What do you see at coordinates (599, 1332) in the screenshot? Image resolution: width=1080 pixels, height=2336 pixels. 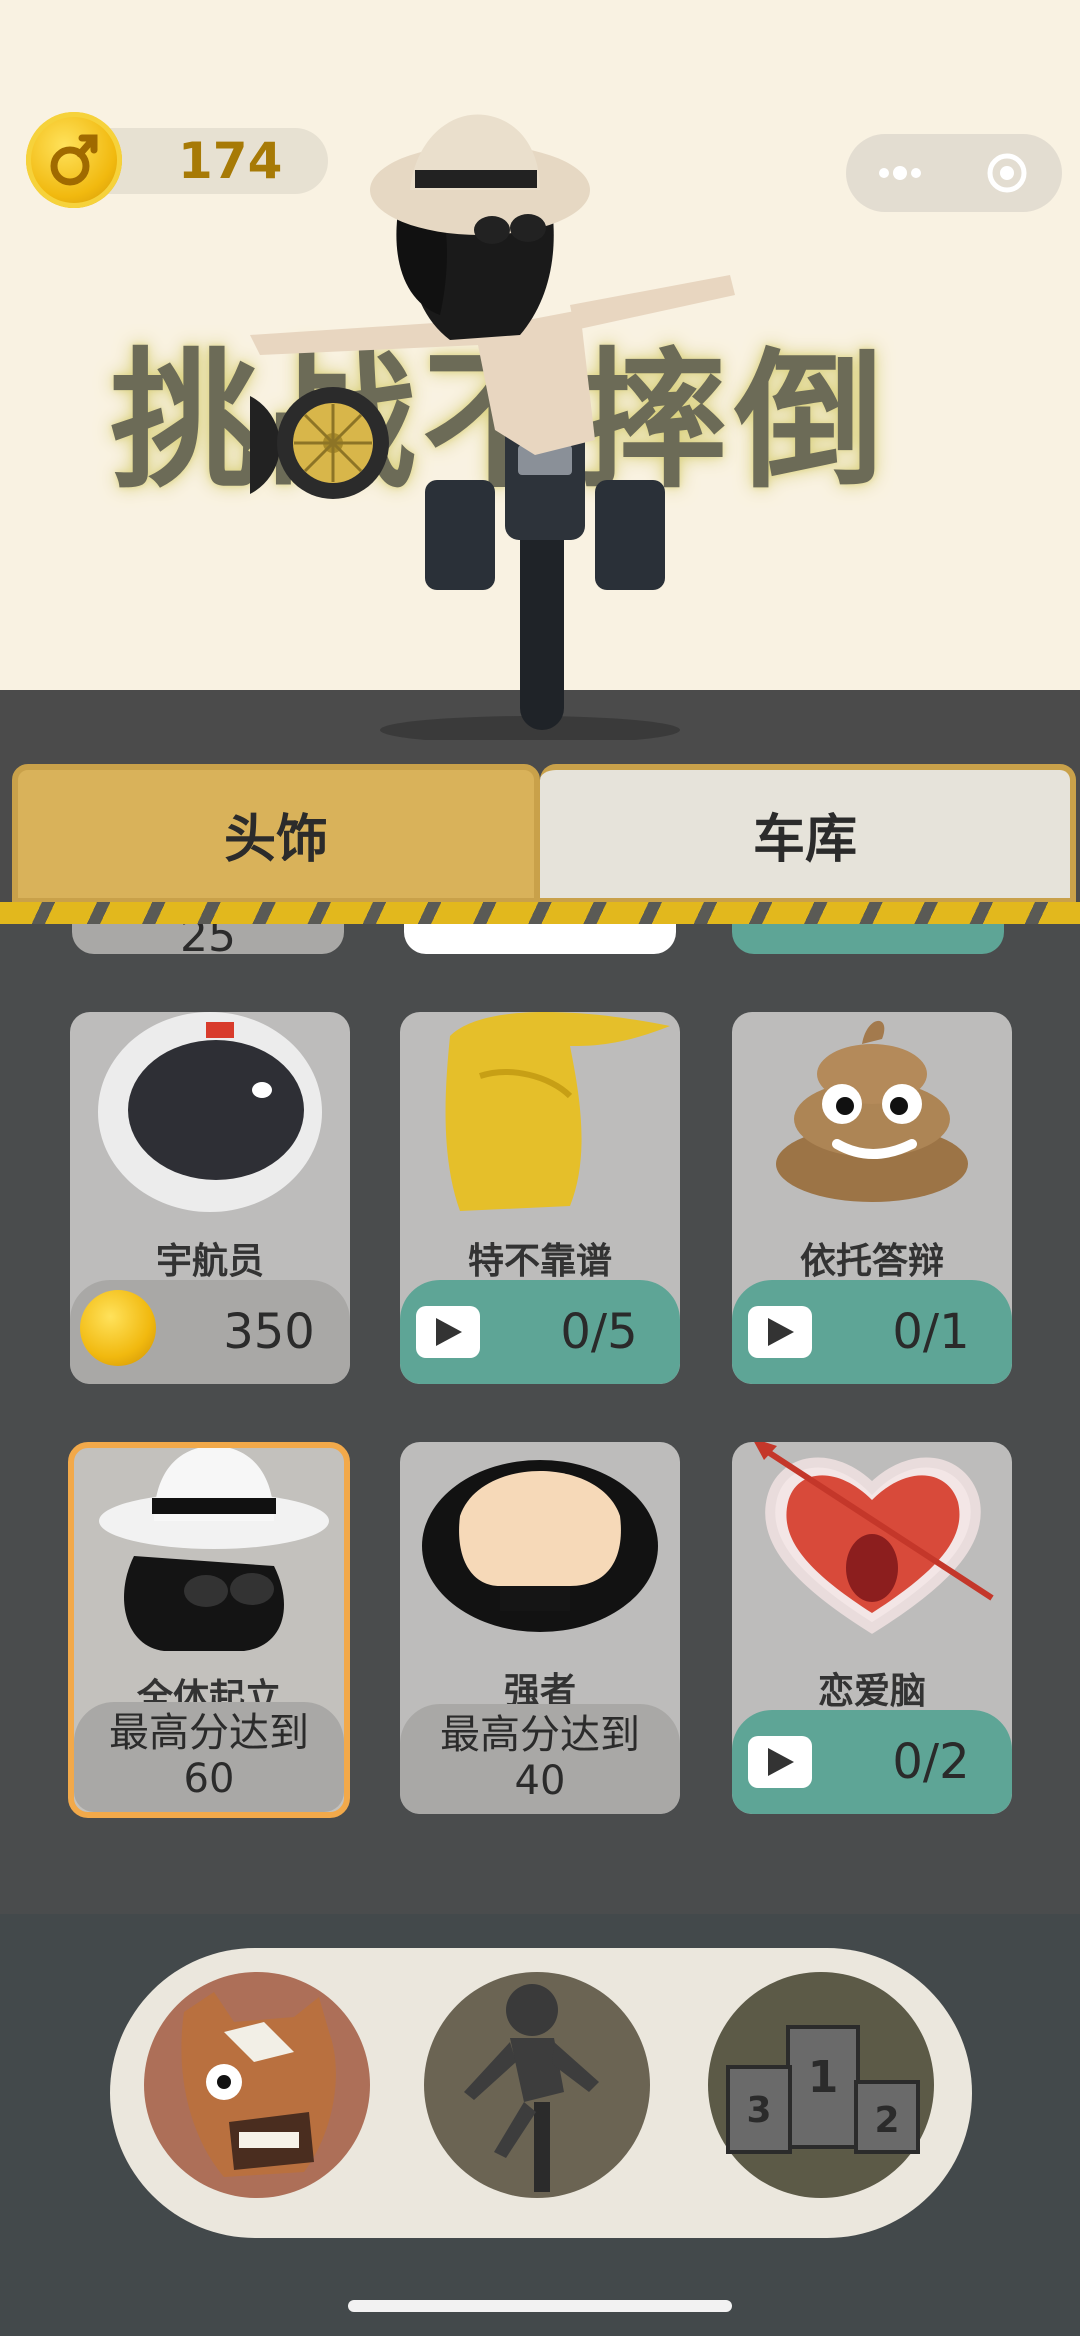 I see `video-progress: 0/5` at bounding box center [599, 1332].